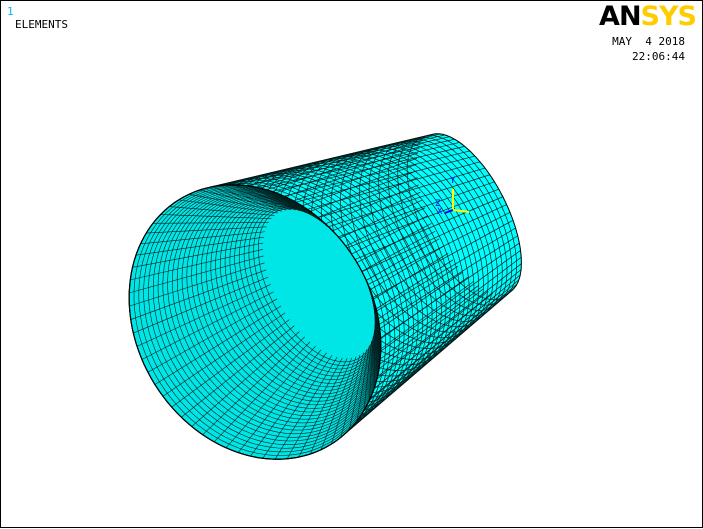 This screenshot has height=529, width=703. I want to click on triad-z-label: Z, so click(438, 204).